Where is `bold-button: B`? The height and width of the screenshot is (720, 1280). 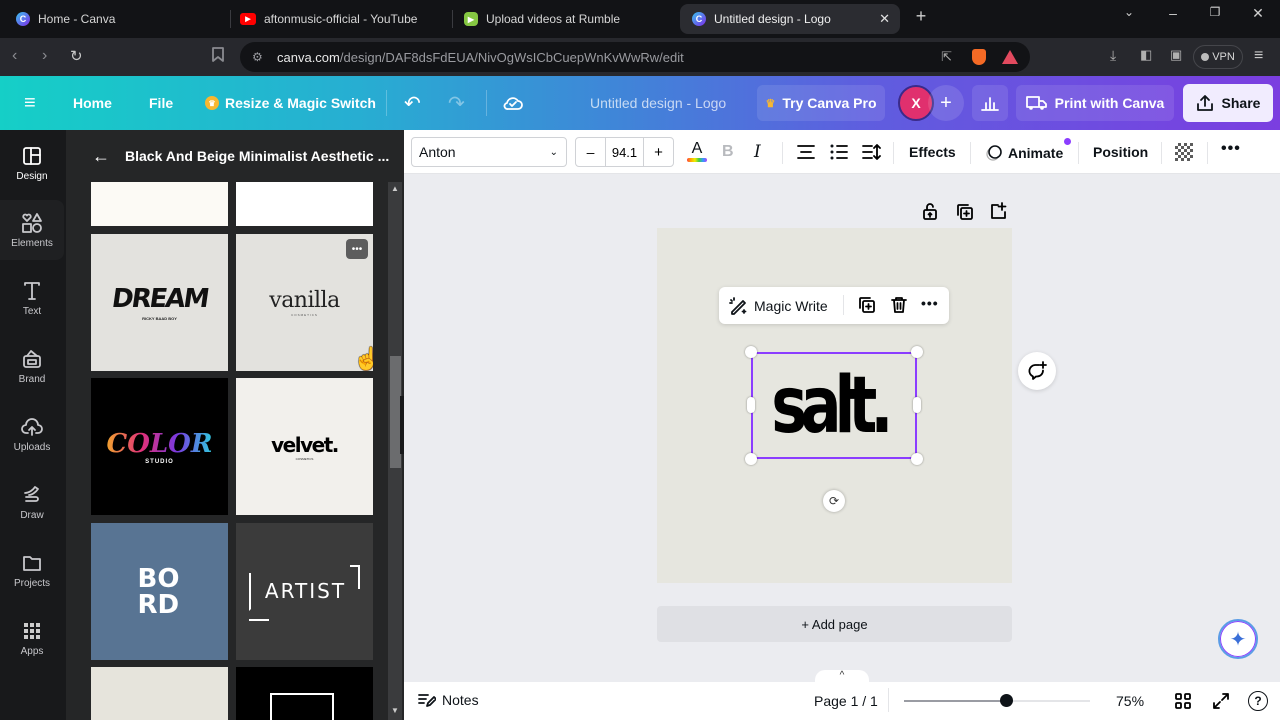 bold-button: B is located at coordinates (728, 152).